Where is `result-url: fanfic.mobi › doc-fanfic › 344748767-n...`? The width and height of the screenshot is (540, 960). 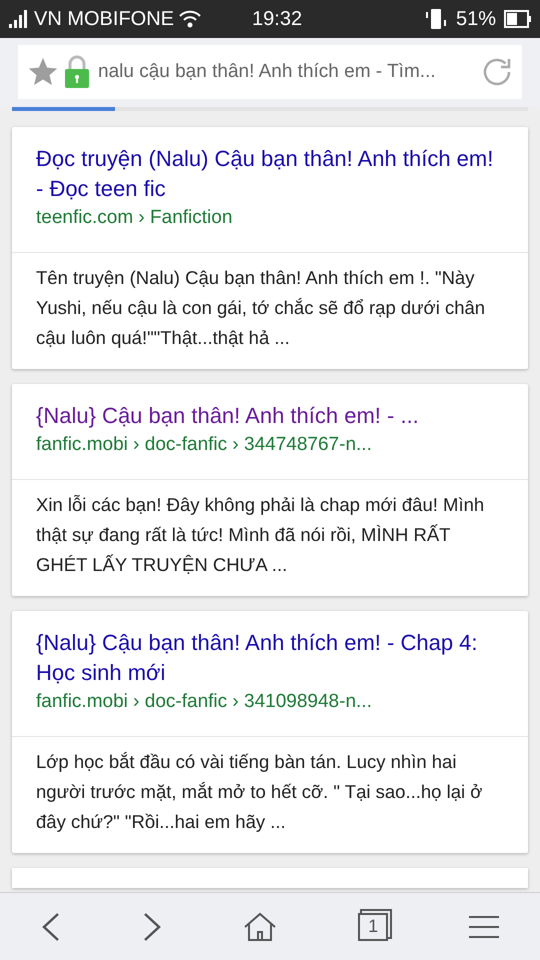 result-url: fanfic.mobi › doc-fanfic › 344748767-n... is located at coordinates (204, 445).